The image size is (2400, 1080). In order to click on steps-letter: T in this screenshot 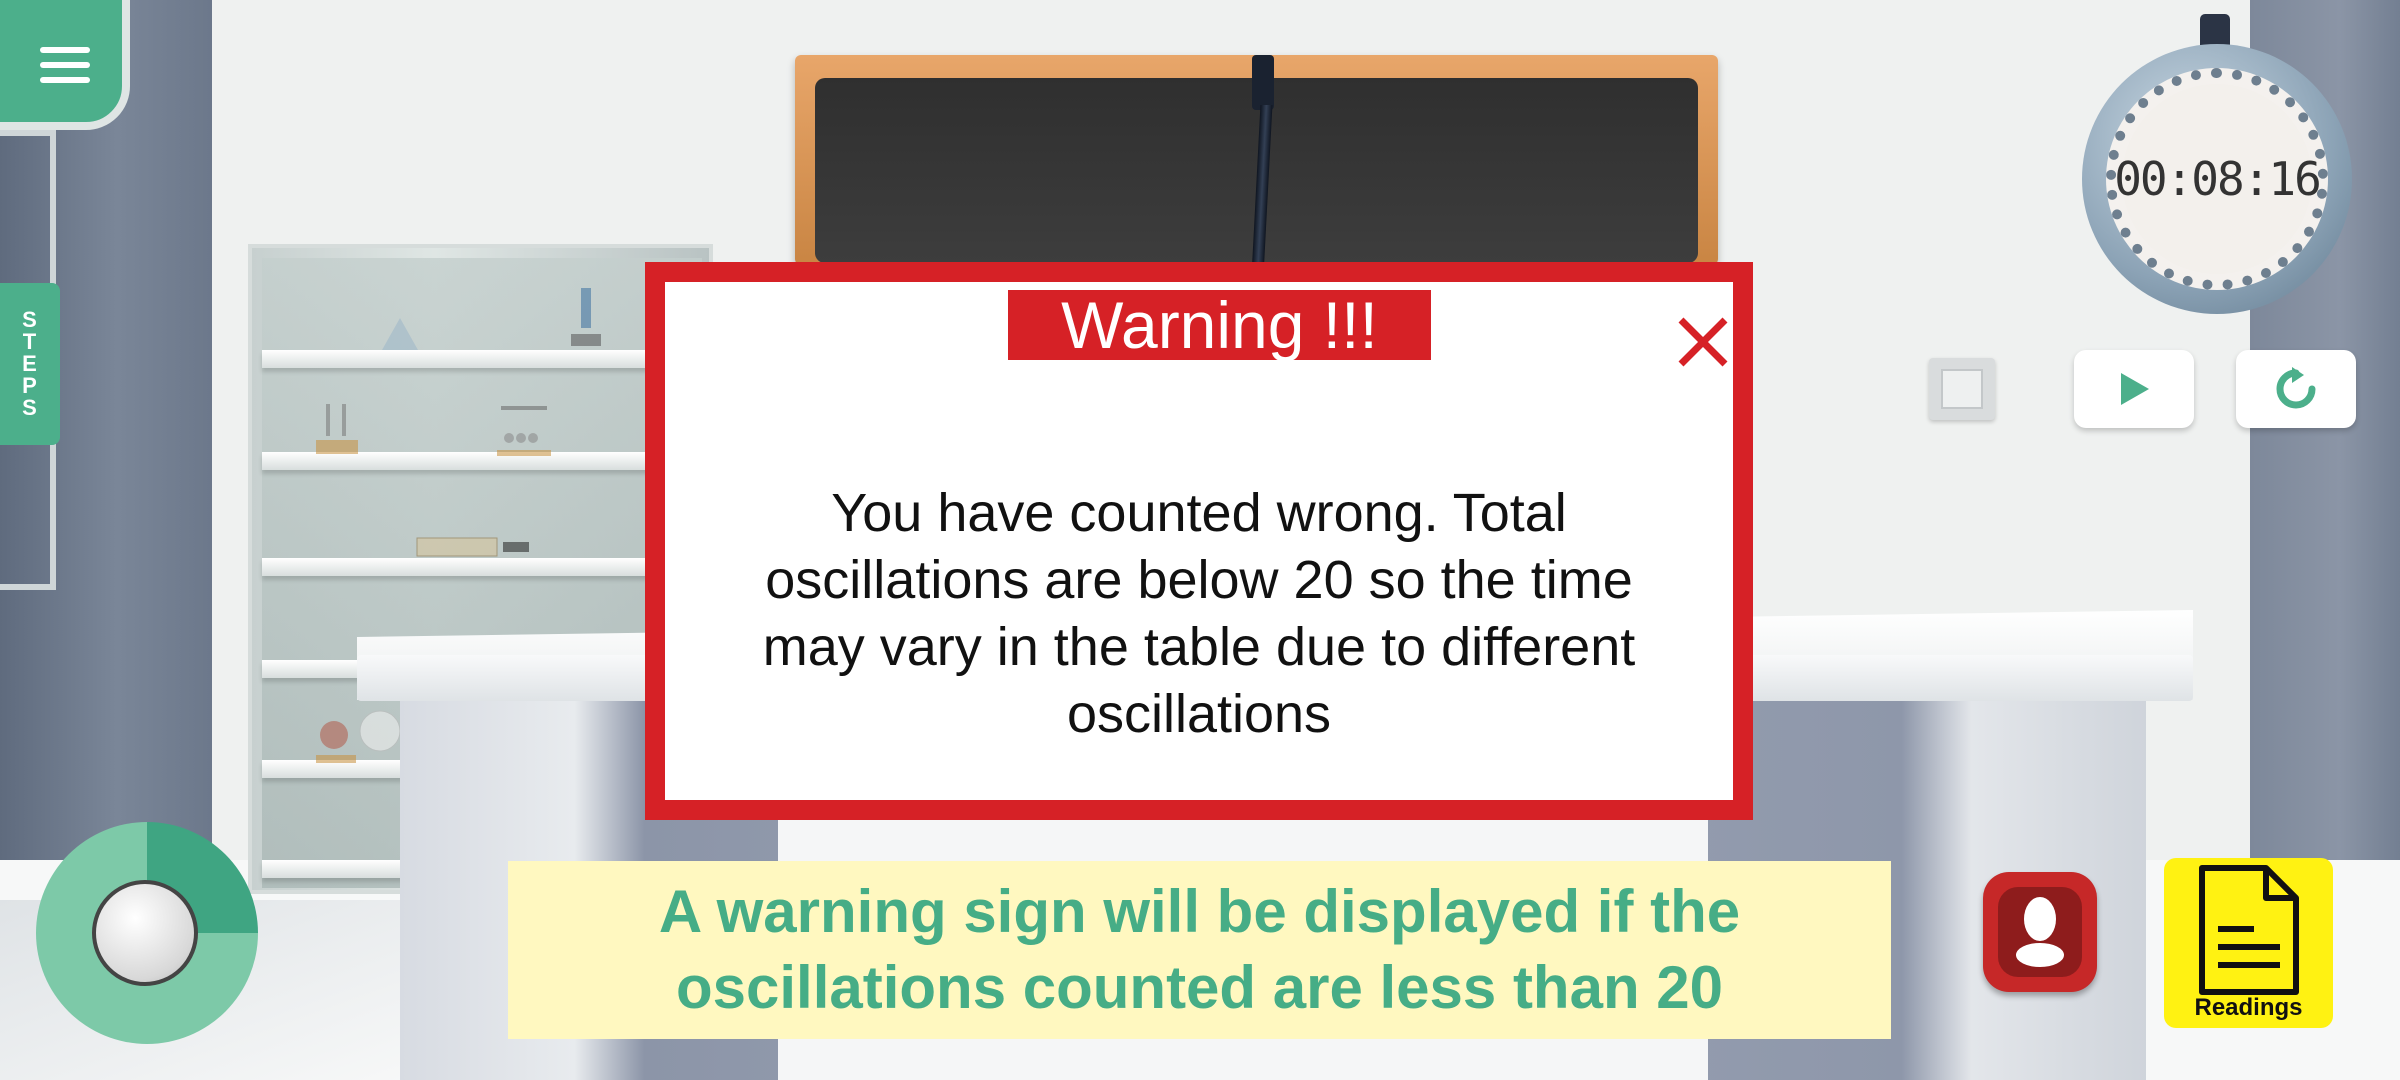, I will do `click(30, 341)`.